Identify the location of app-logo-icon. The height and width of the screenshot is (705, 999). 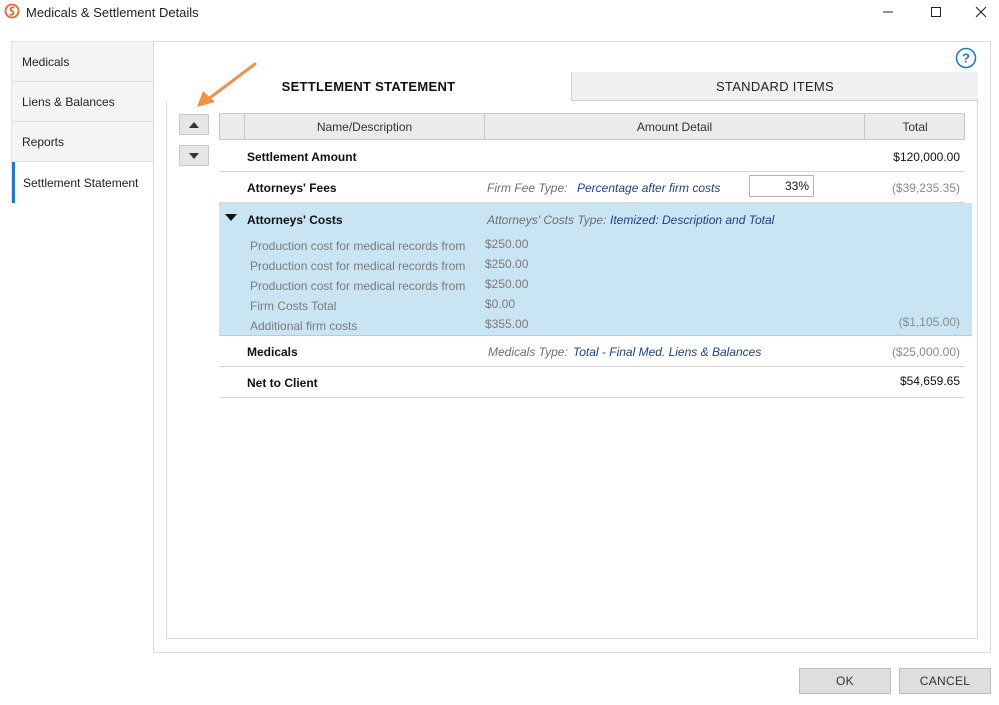
(12, 11).